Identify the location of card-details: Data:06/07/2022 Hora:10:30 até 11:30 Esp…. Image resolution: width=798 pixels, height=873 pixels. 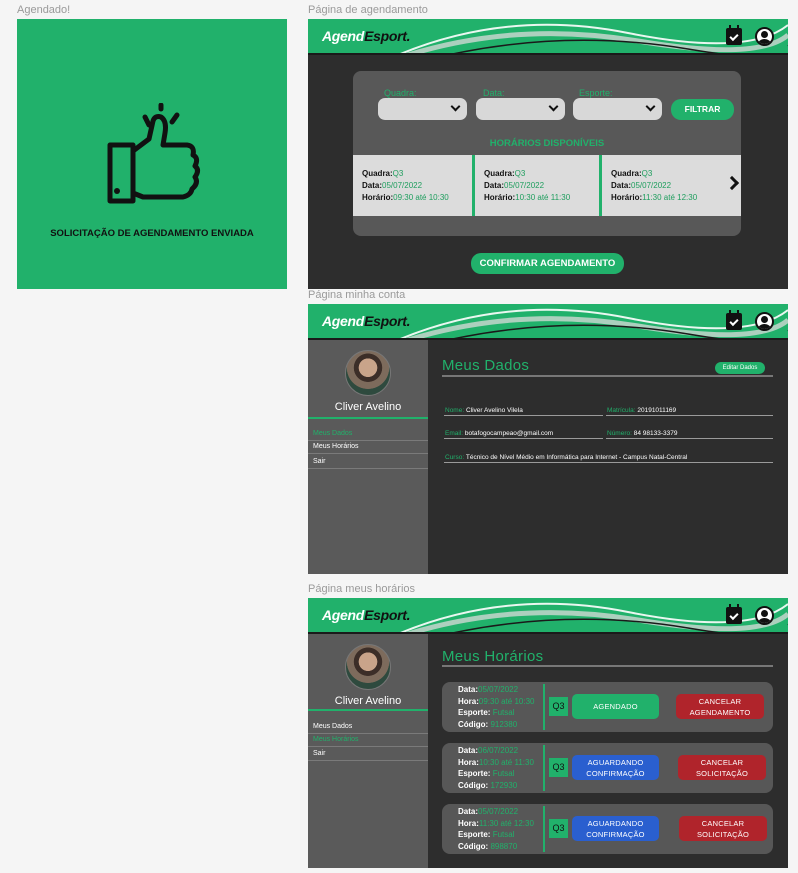
(496, 768).